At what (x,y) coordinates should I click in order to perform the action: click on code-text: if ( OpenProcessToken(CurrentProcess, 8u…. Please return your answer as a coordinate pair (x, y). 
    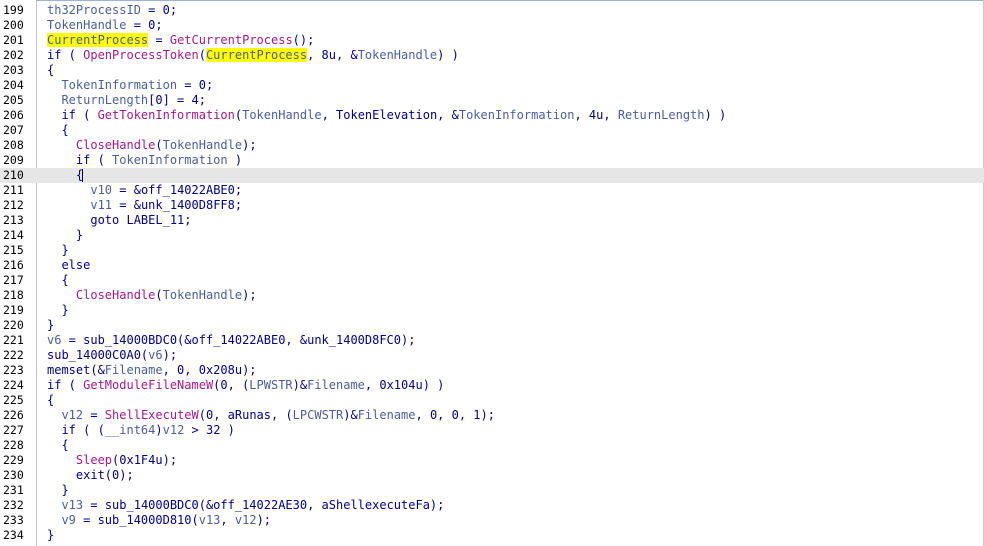
    Looking at the image, I should click on (253, 55).